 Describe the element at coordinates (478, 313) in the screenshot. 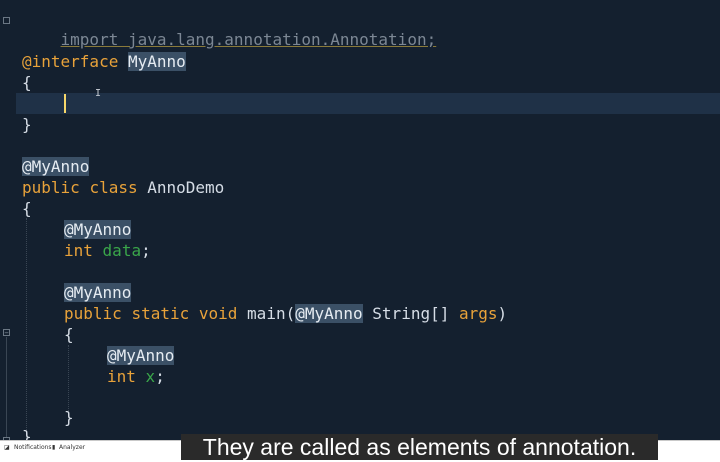

I see `param-name: args` at that location.